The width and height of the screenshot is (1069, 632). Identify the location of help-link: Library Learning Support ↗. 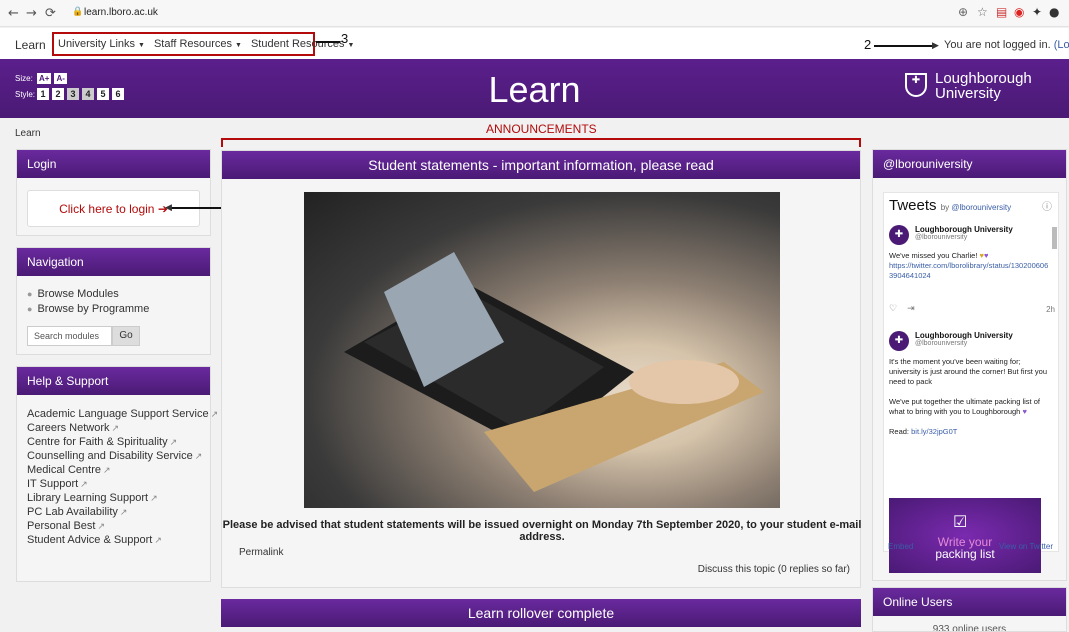
(122, 498).